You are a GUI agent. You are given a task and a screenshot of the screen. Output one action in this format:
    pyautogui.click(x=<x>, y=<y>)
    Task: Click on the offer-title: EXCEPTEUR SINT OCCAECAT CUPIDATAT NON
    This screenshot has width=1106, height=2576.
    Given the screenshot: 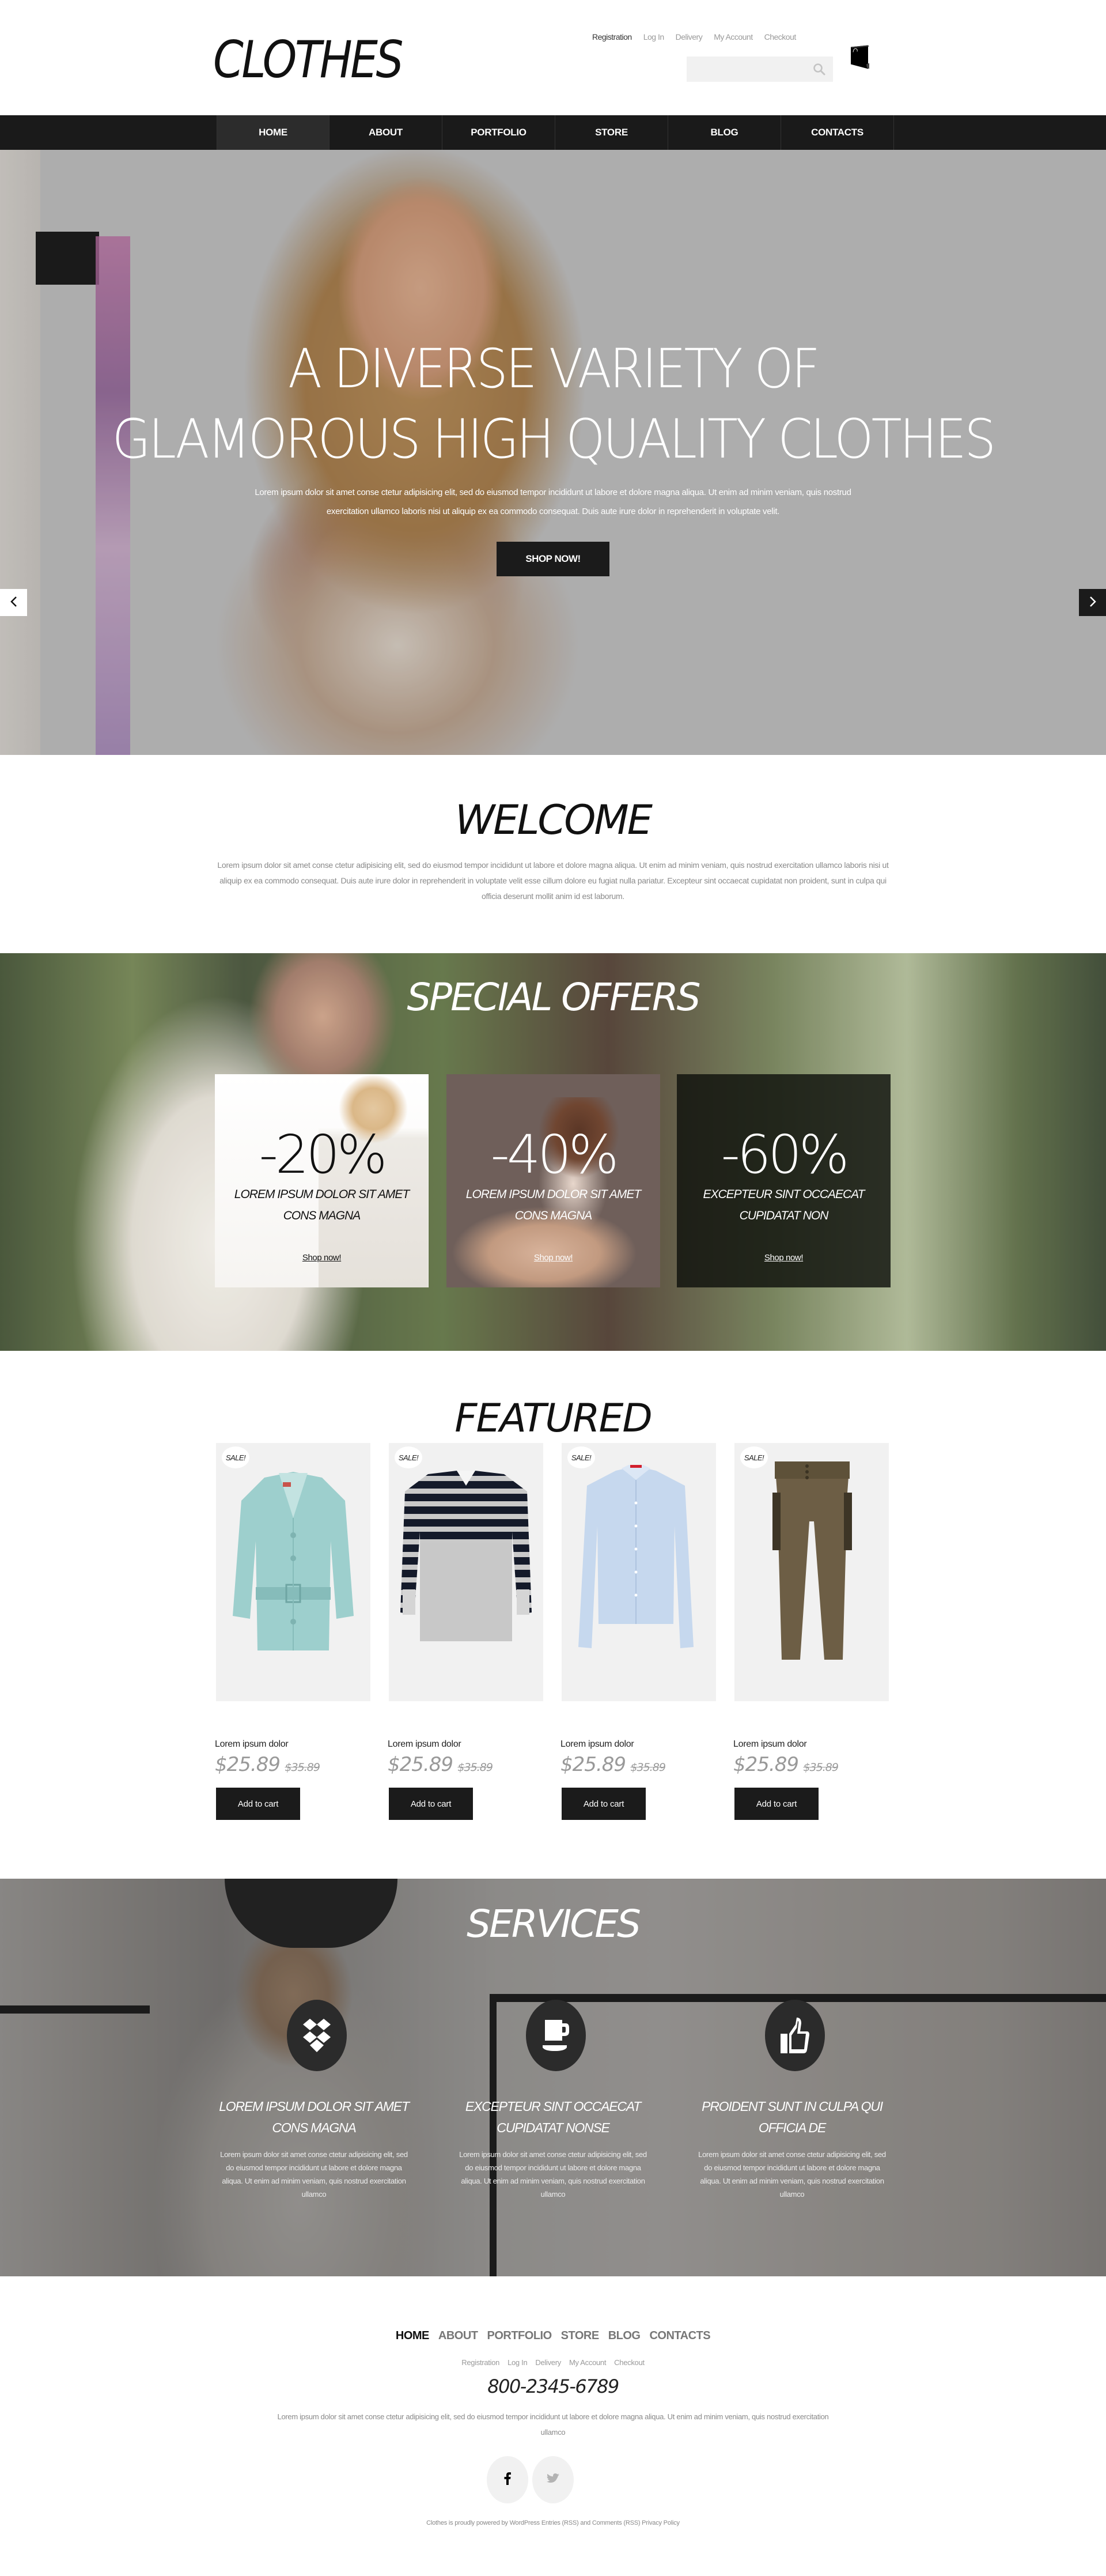 What is the action you would take?
    pyautogui.click(x=784, y=1205)
    